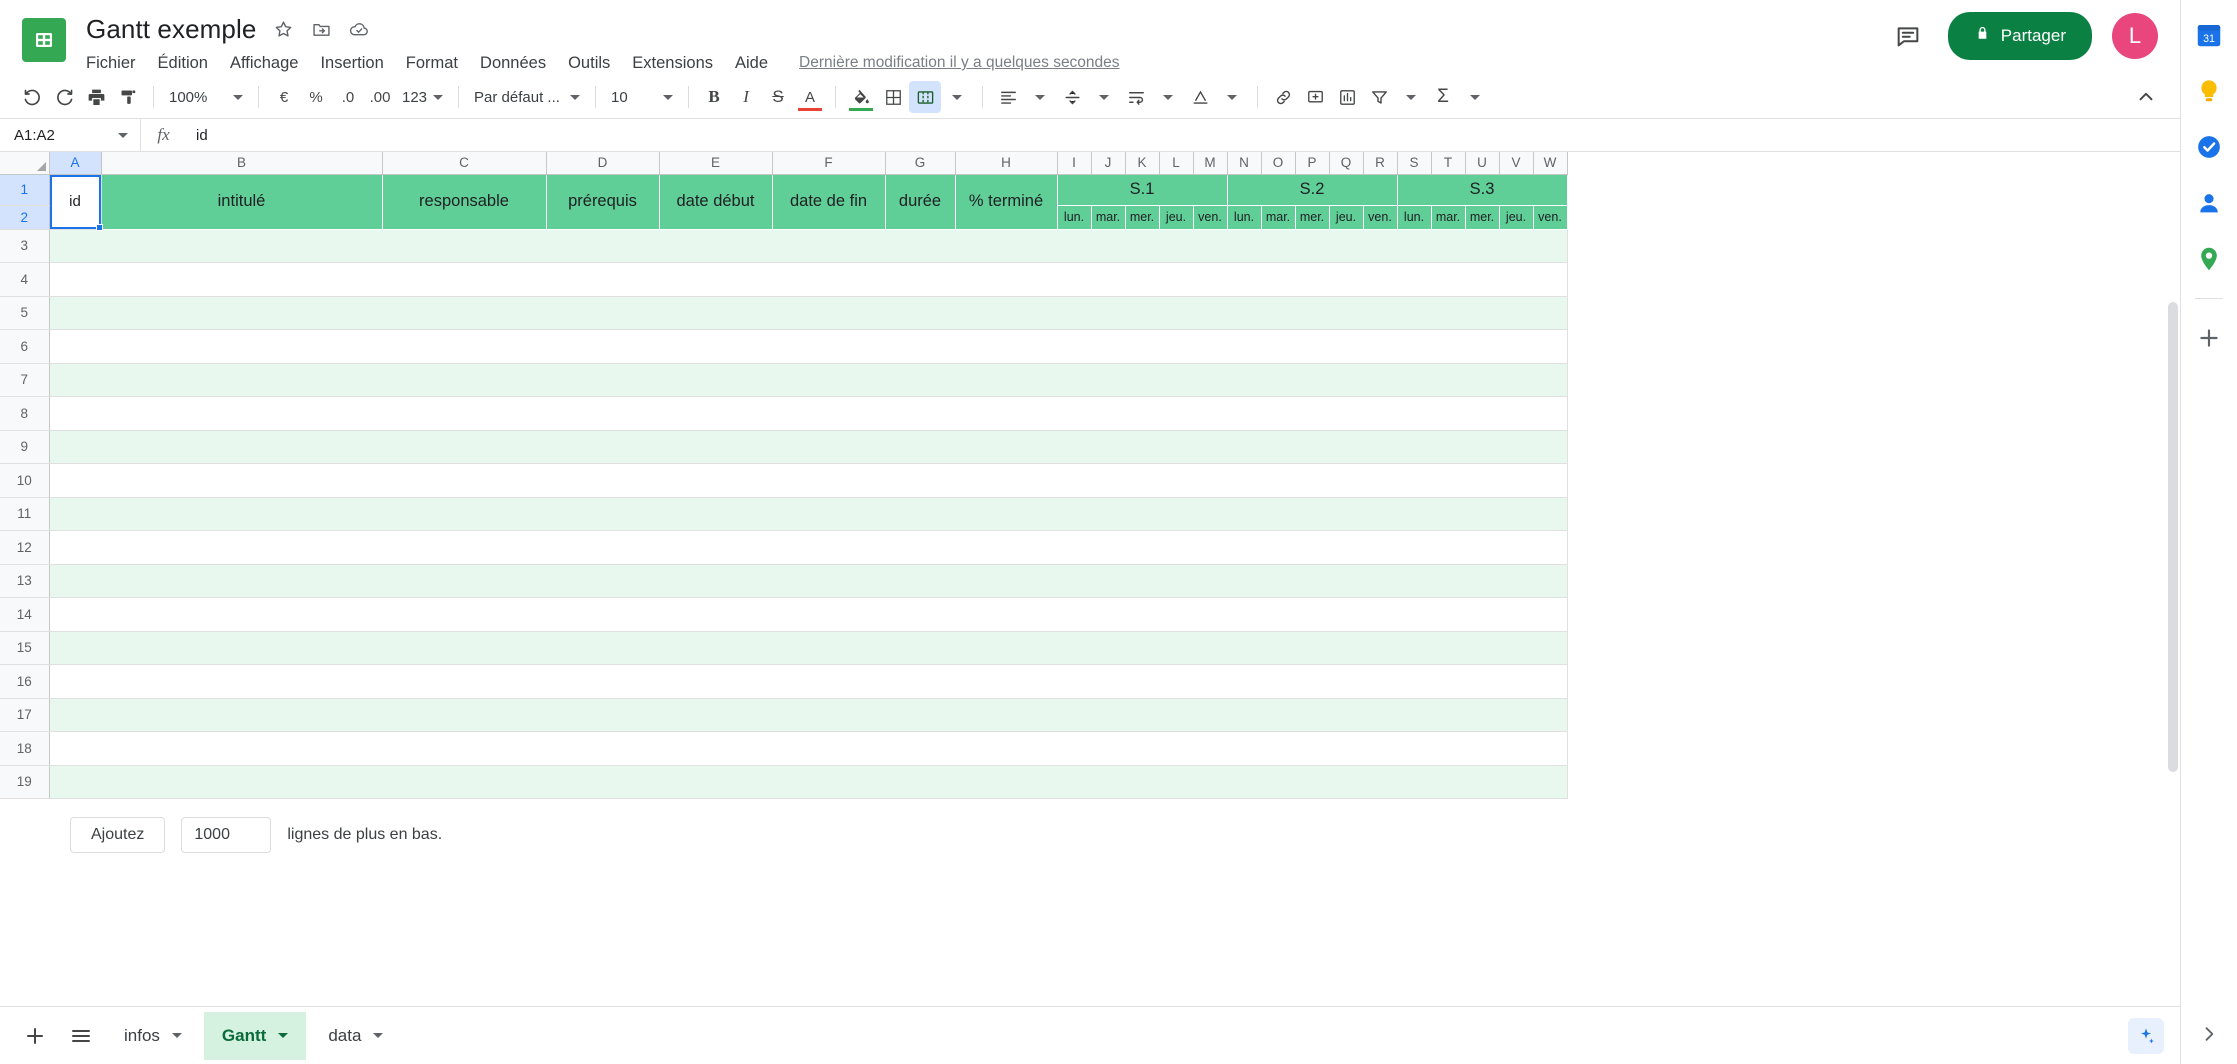  Describe the element at coordinates (128, 97) in the screenshot. I see `paint-format-icon` at that location.